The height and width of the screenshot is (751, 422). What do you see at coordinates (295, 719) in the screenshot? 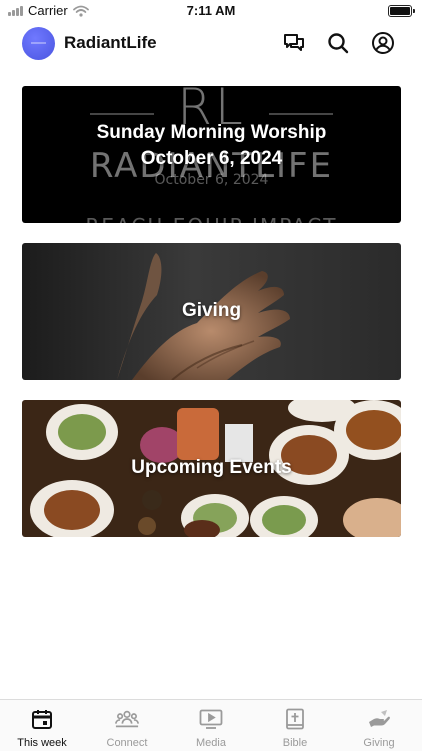
I see `bible-icon` at bounding box center [295, 719].